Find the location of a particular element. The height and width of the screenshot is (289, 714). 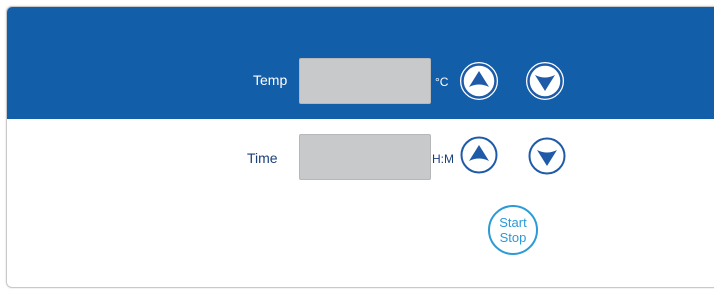

time-display is located at coordinates (365, 157).